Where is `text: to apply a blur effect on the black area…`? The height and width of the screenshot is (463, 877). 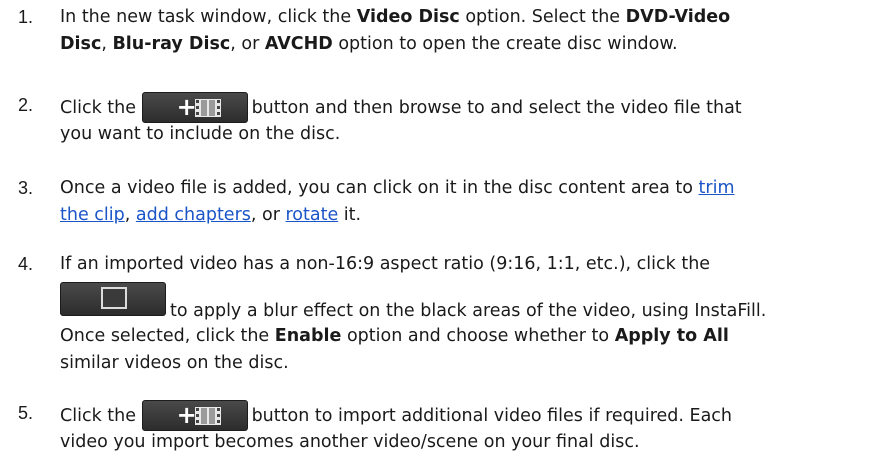 text: to apply a blur effect on the black area… is located at coordinates (468, 311).